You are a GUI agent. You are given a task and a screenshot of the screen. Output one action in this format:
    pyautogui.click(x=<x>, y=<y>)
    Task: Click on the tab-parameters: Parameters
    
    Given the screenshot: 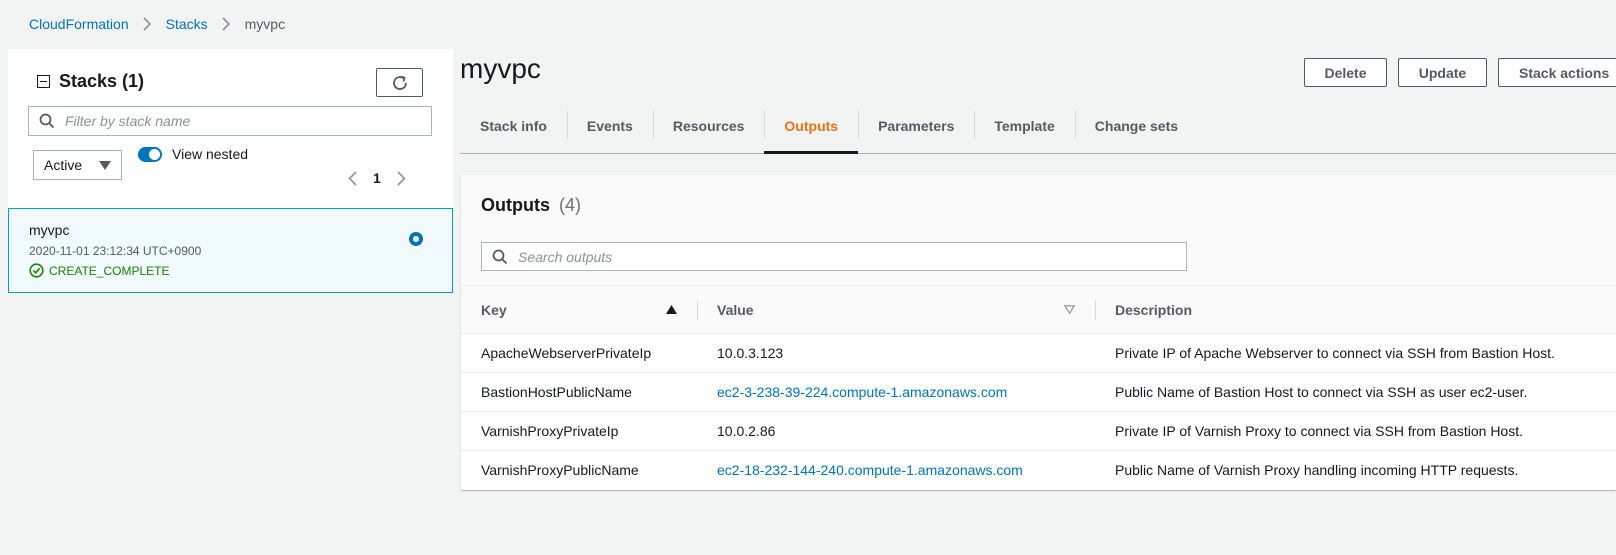 What is the action you would take?
    pyautogui.click(x=916, y=126)
    